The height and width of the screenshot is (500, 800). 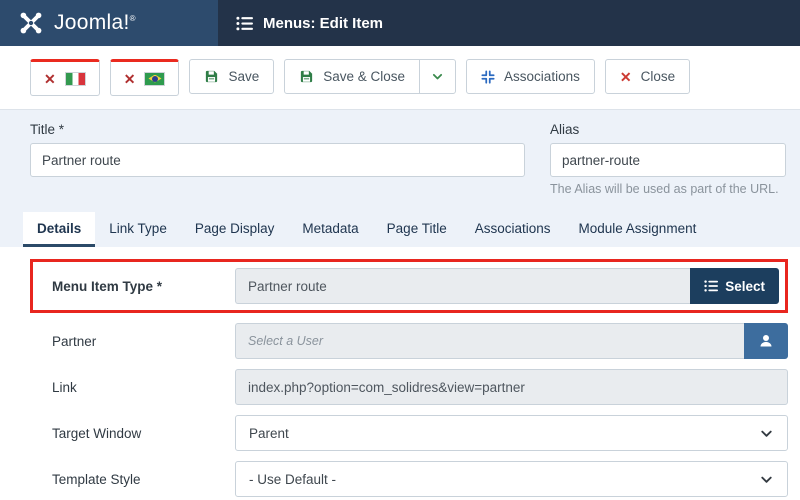 What do you see at coordinates (244, 76) in the screenshot?
I see `save-label: Save` at bounding box center [244, 76].